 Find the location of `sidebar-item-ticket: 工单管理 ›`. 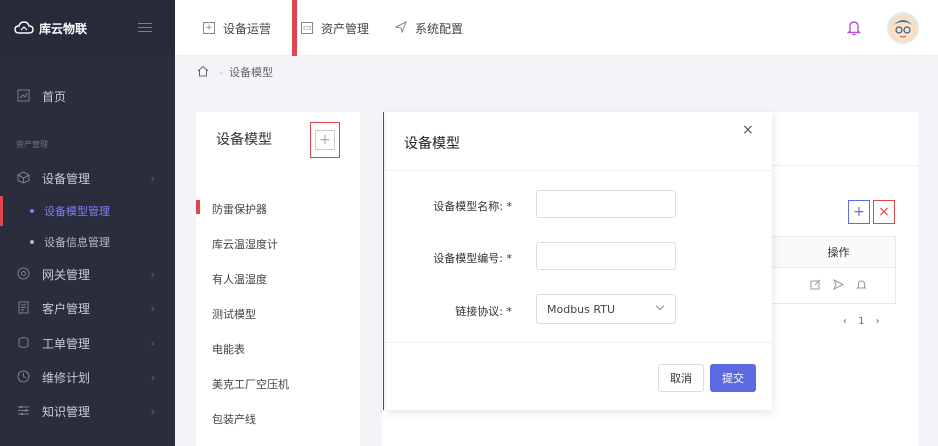

sidebar-item-ticket: 工单管理 › is located at coordinates (87, 343).